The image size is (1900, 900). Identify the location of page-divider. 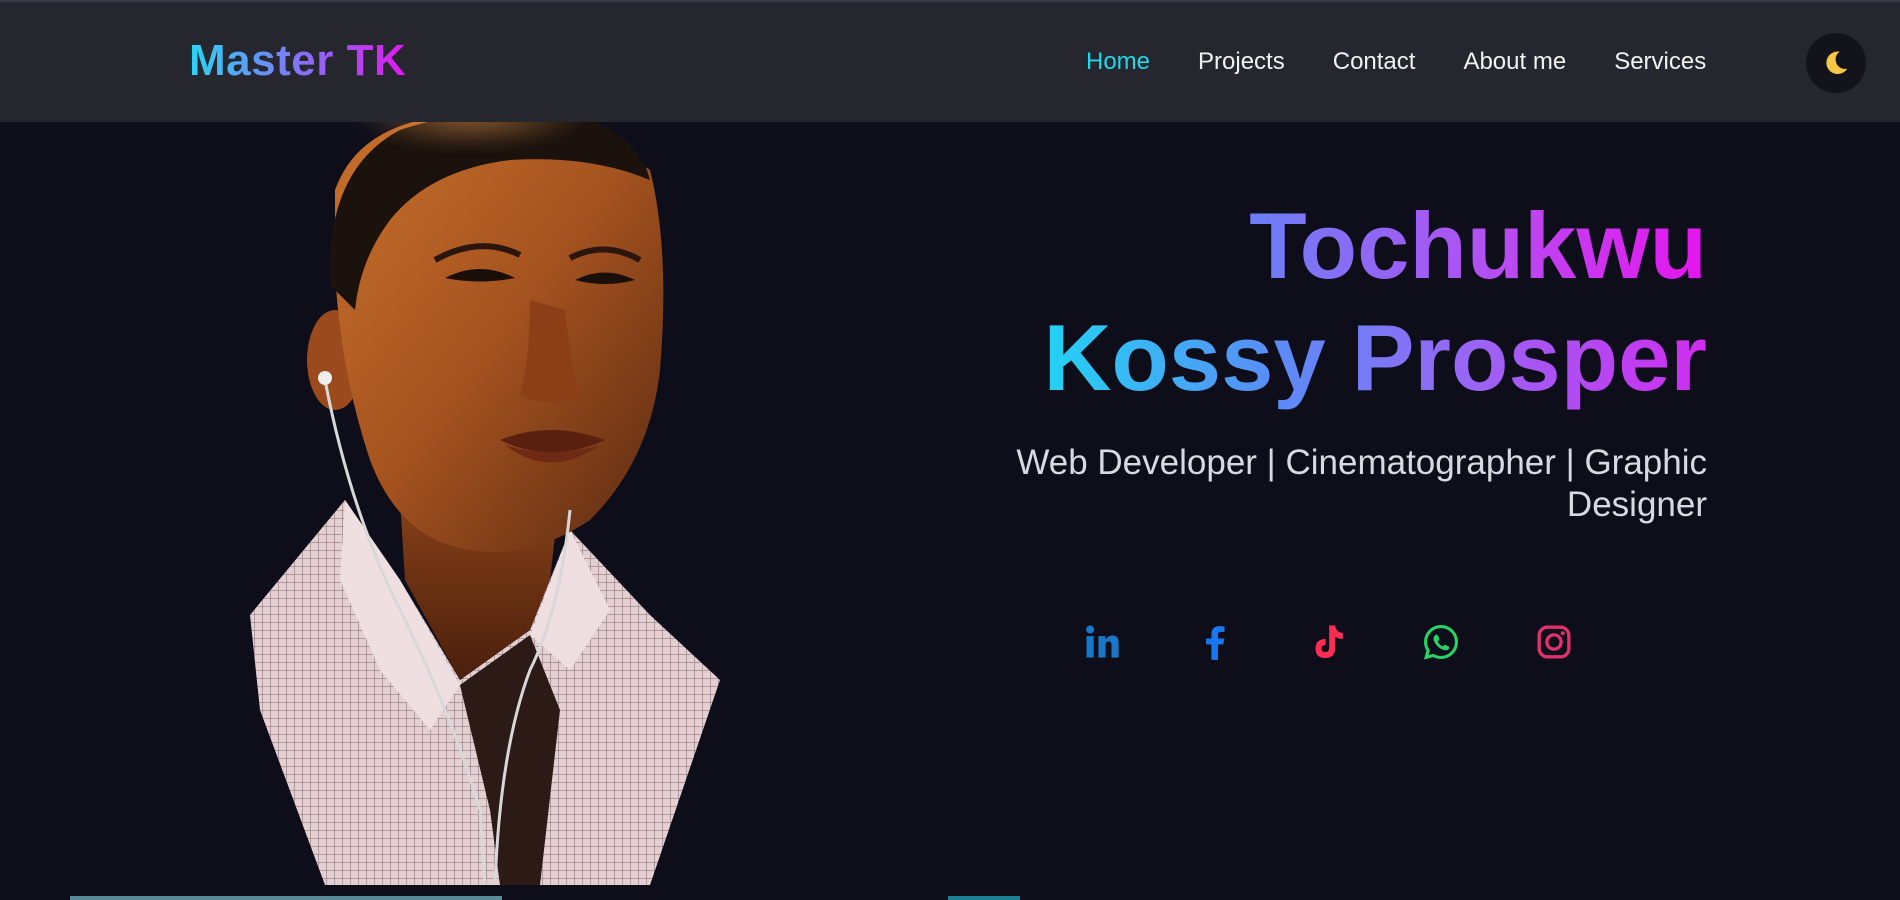
(286, 898).